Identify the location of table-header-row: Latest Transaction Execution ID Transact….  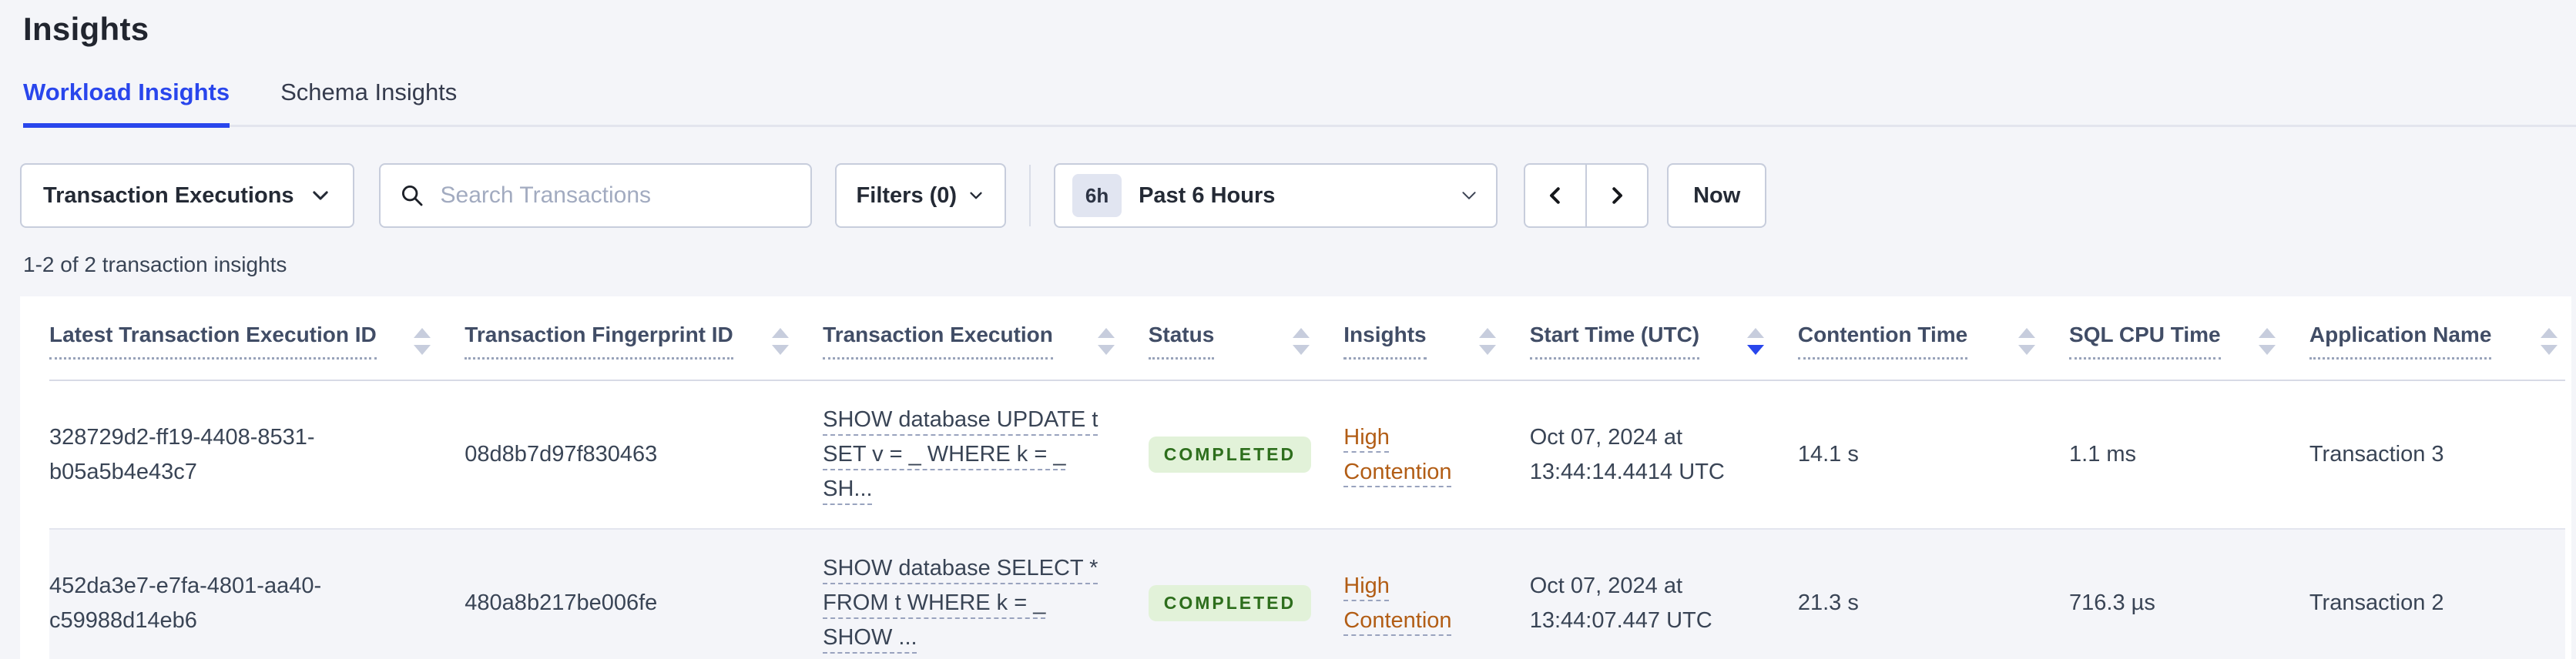
(1307, 338).